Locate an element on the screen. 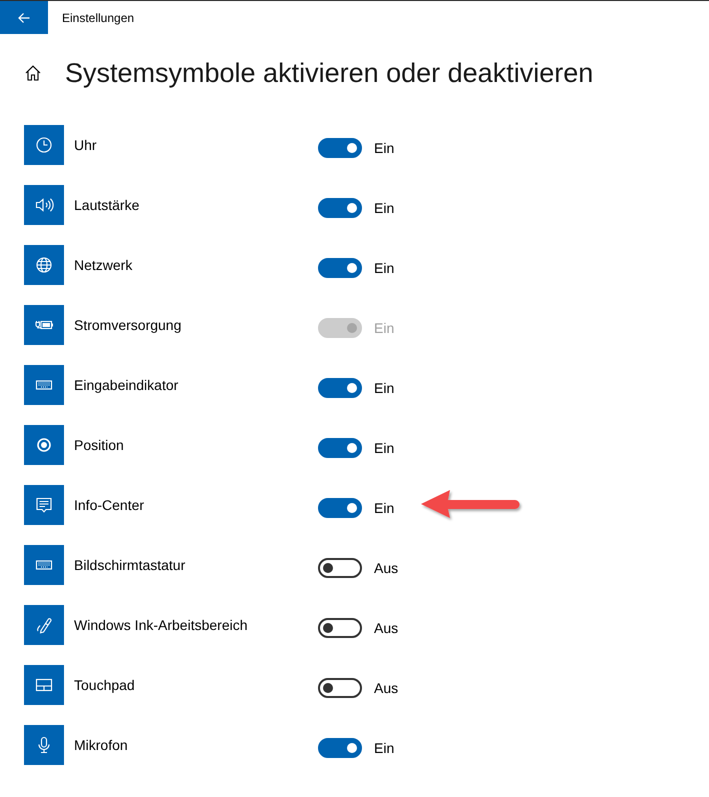 This screenshot has width=709, height=797. app-title: Einstellungen is located at coordinates (98, 18).